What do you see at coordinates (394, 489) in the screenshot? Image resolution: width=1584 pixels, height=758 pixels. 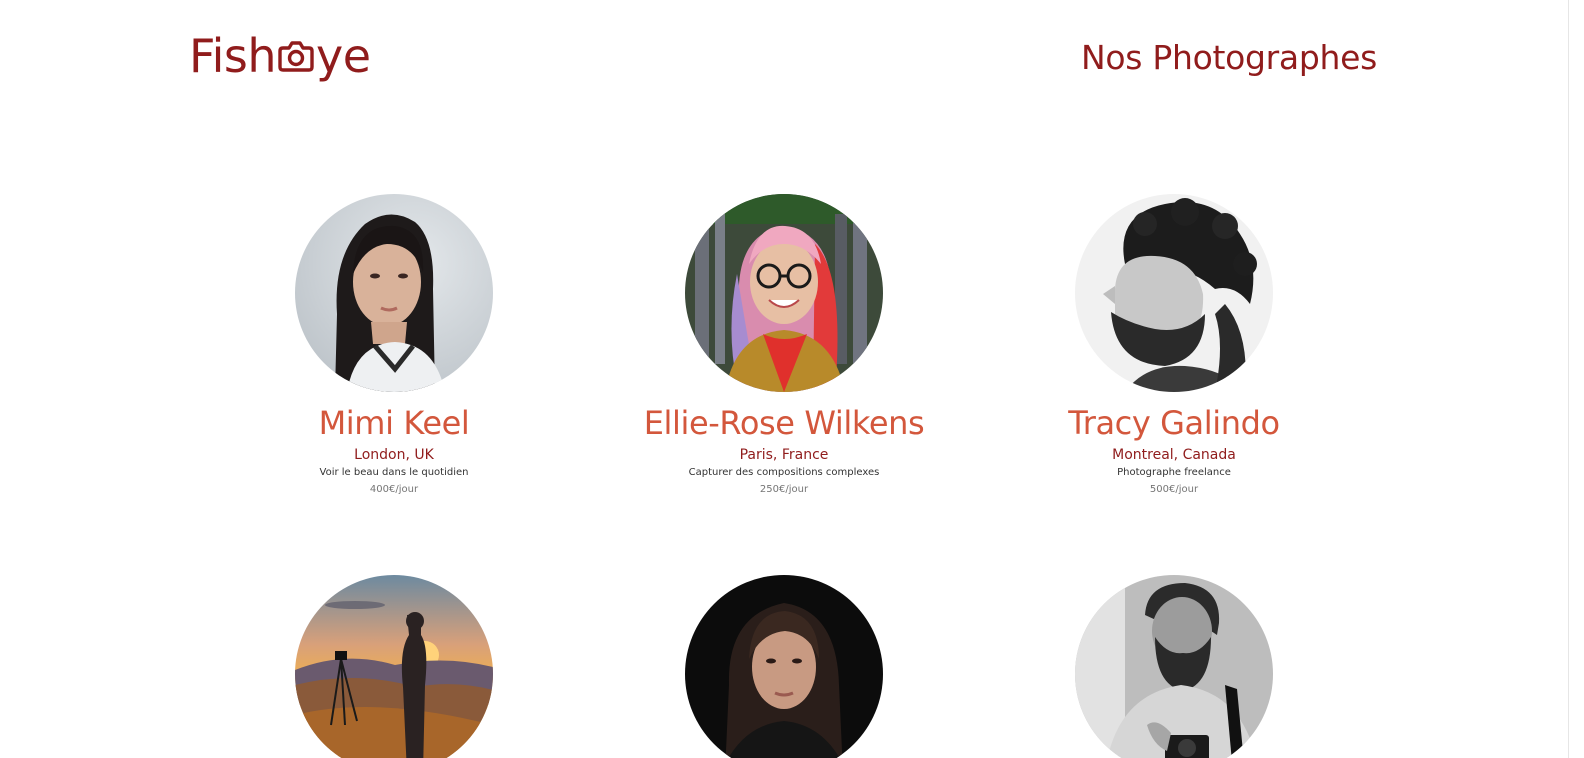 I see `photographer-price: 400€/jour` at bounding box center [394, 489].